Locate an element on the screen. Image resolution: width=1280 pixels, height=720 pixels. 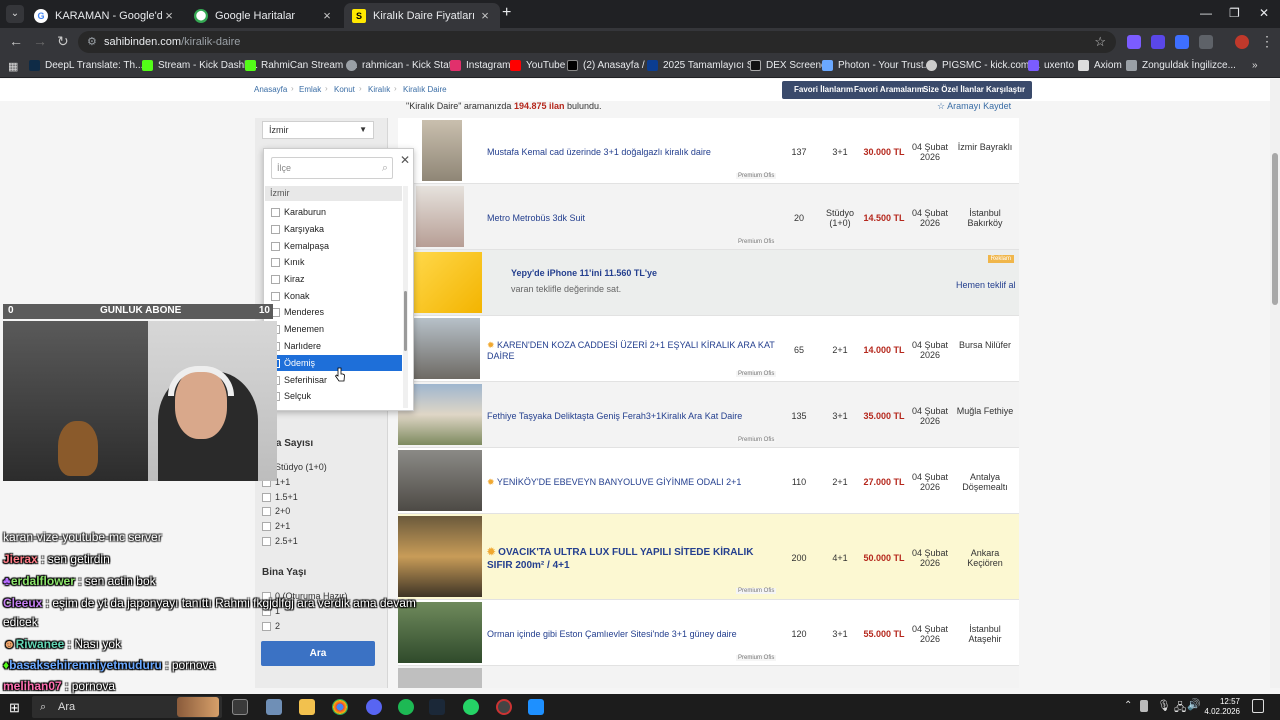
bookmark-dexscreener: DEX Screener is located at coordinates (790, 65).